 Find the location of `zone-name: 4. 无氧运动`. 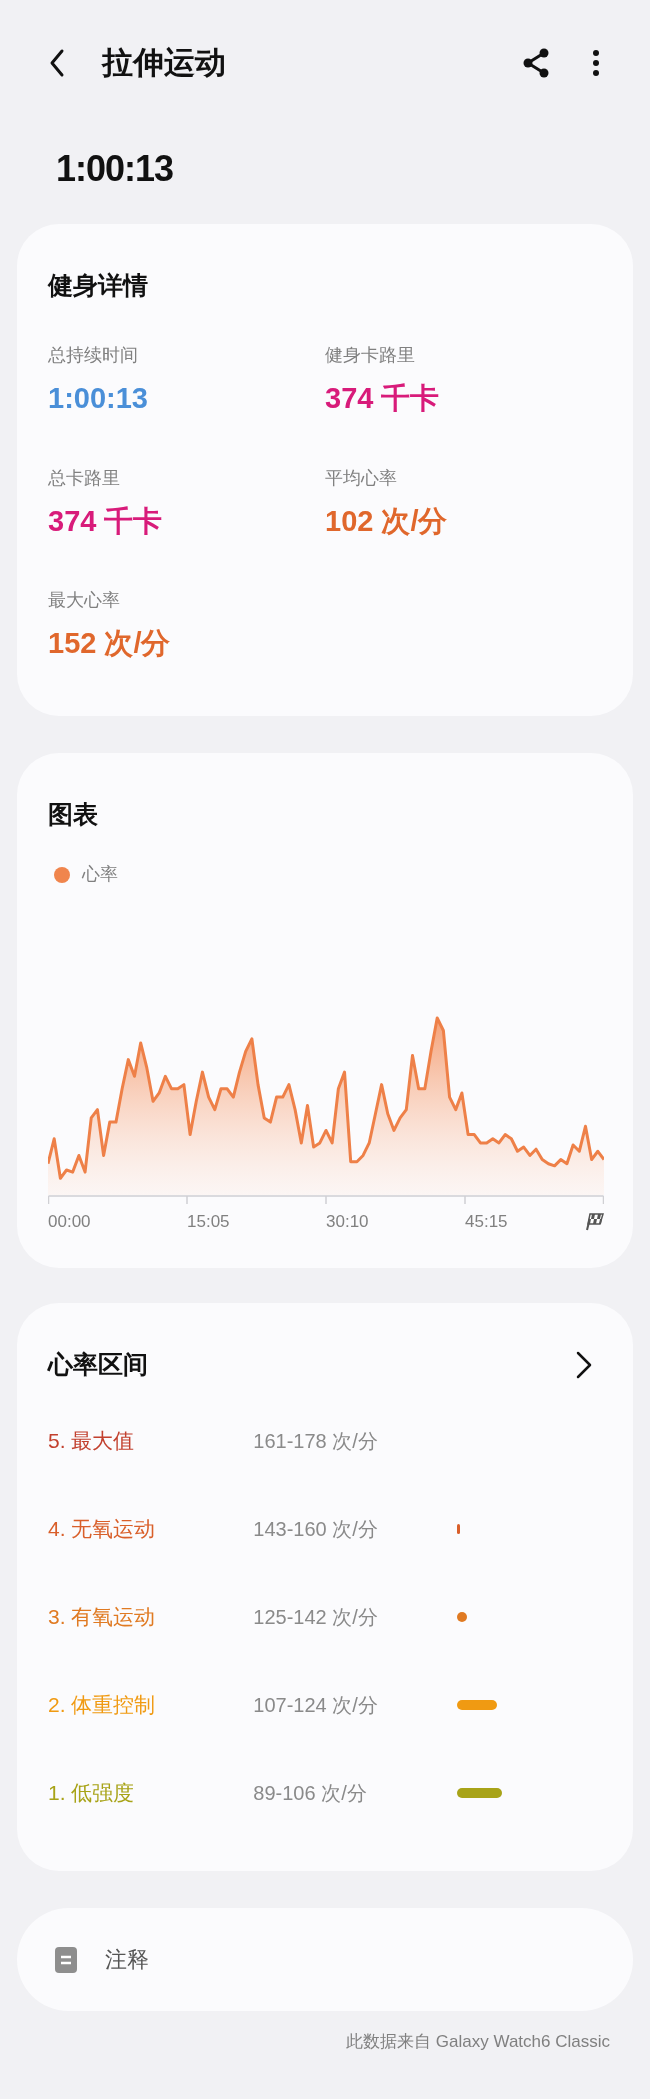

zone-name: 4. 无氧运动 is located at coordinates (102, 1529).